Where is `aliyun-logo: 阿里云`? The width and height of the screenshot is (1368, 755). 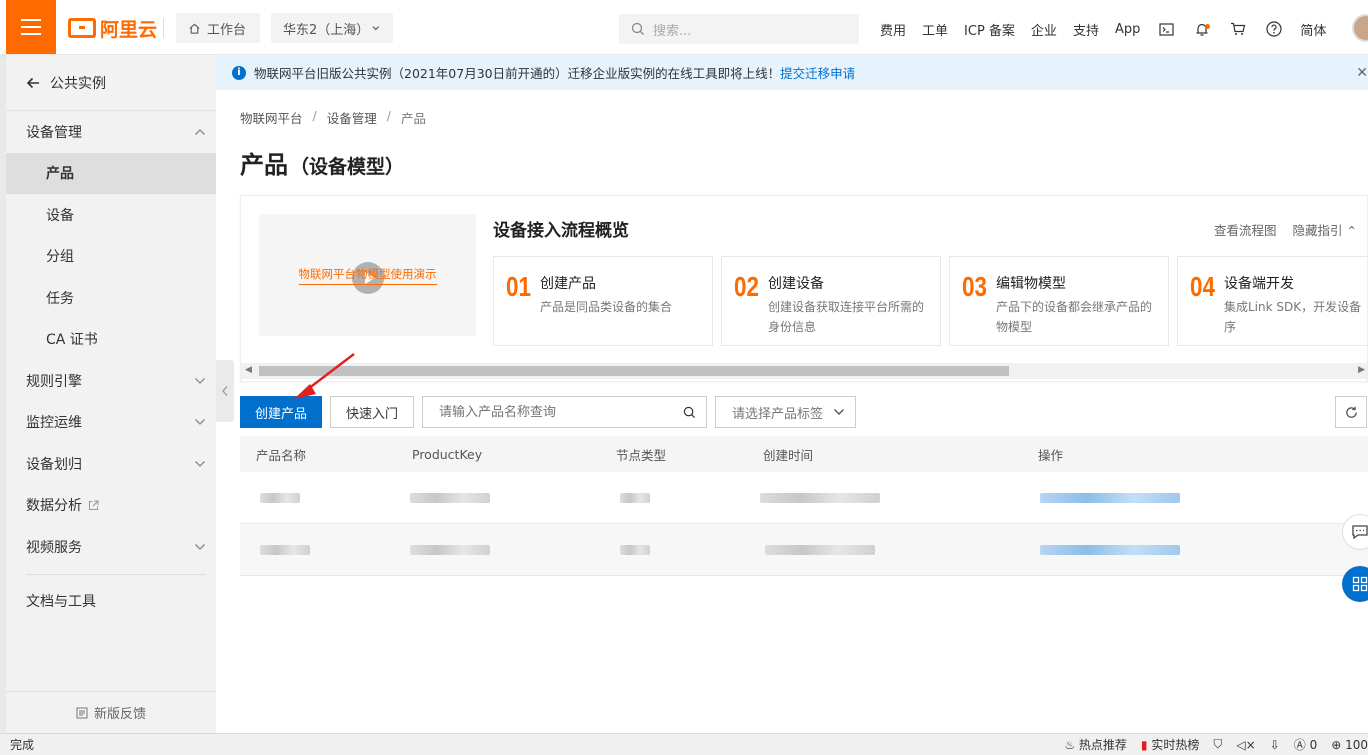
aliyun-logo: 阿里云 is located at coordinates (112, 28).